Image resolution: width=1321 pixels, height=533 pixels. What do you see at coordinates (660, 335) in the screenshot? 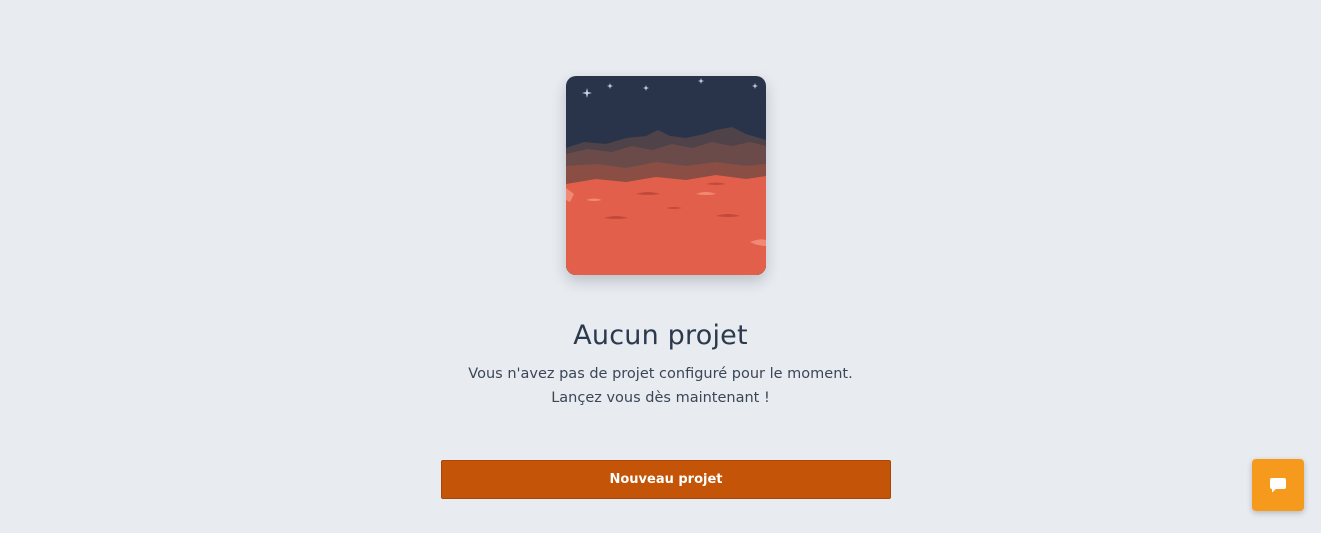
I see `empty-state-title: Aucun projet` at bounding box center [660, 335].